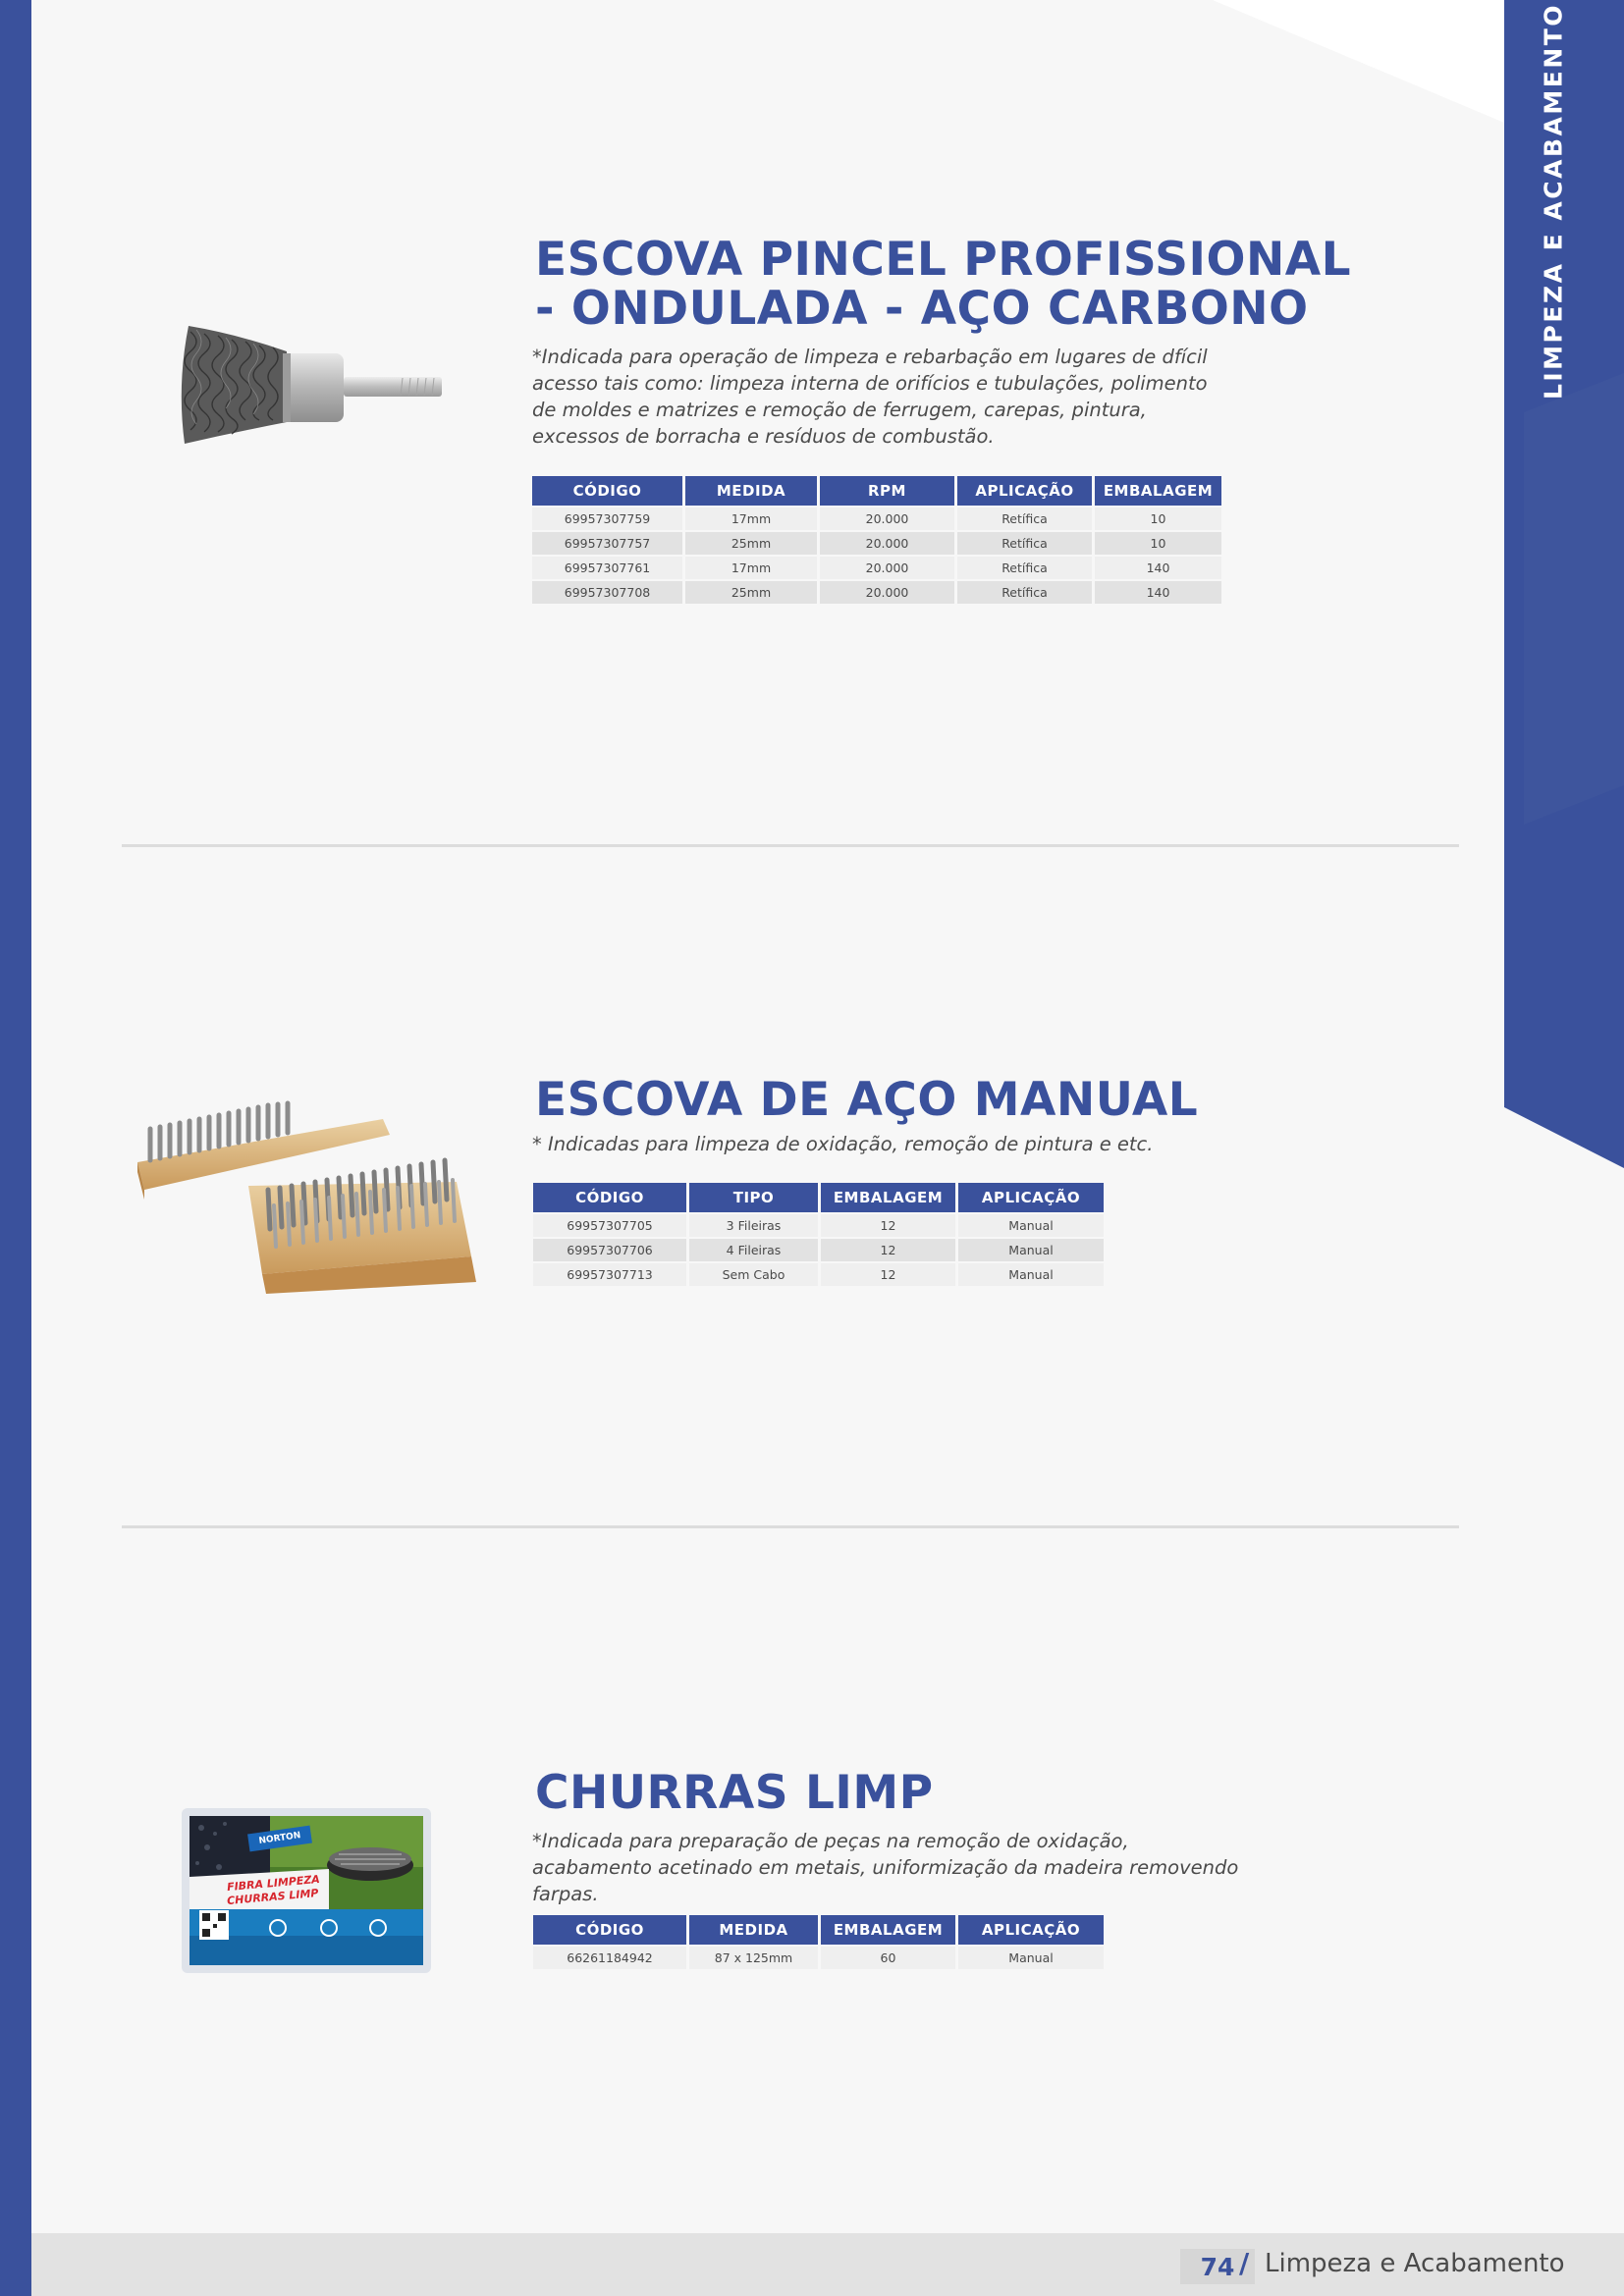  Describe the element at coordinates (607, 518) in the screenshot. I see `table-cell: 69957307759` at that location.